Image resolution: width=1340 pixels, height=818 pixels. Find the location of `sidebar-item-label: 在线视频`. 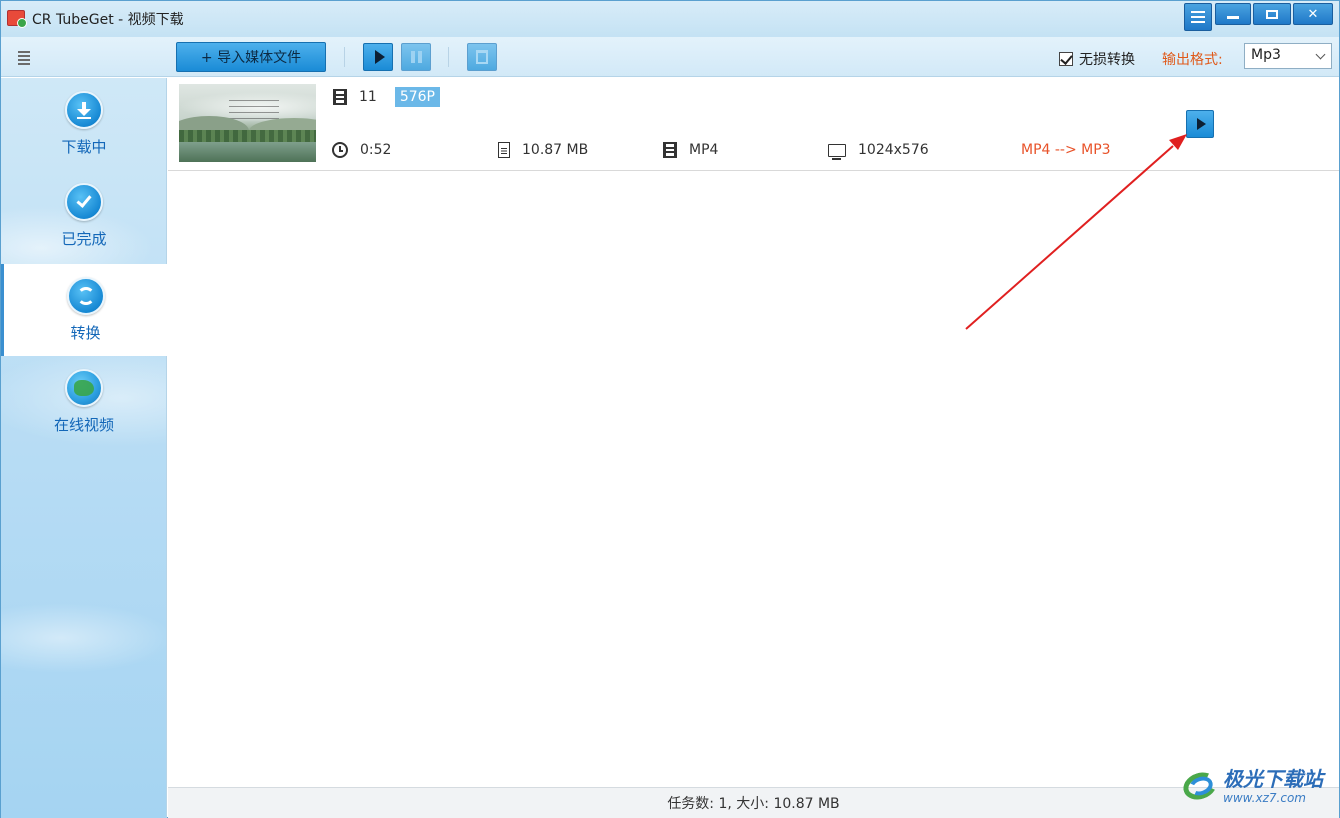

sidebar-item-label: 在线视频 is located at coordinates (83, 425).